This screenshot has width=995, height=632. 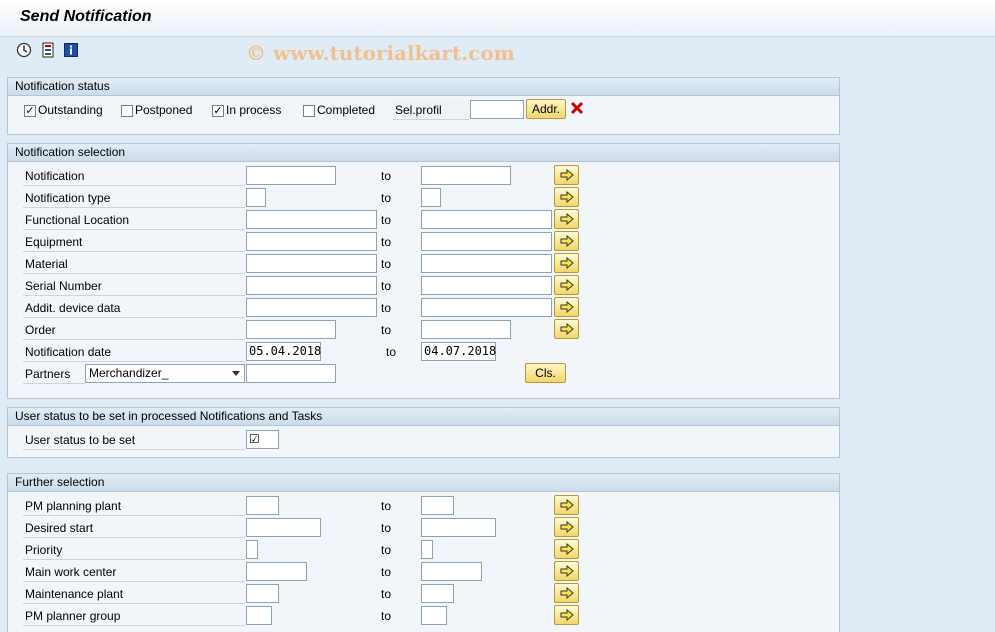 What do you see at coordinates (545, 373) in the screenshot?
I see `cls-button: Cls.` at bounding box center [545, 373].